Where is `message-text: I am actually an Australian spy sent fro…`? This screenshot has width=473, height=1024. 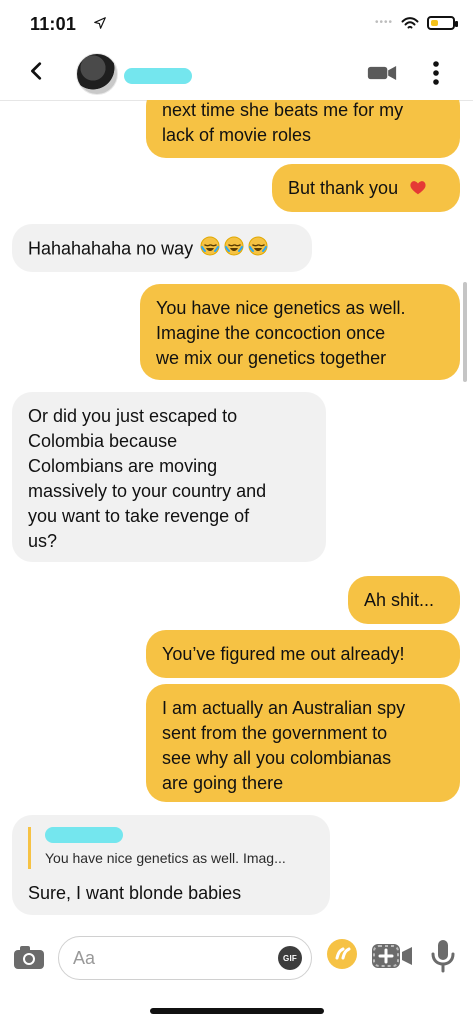 message-text: I am actually an Australian spy sent fro… is located at coordinates (284, 745).